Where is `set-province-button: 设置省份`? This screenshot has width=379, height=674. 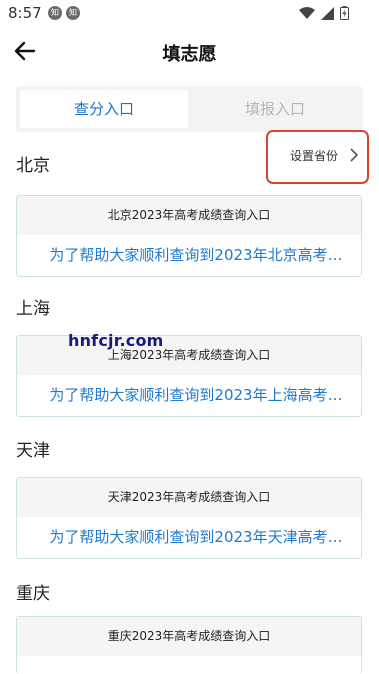
set-province-button: 设置省份 is located at coordinates (317, 157).